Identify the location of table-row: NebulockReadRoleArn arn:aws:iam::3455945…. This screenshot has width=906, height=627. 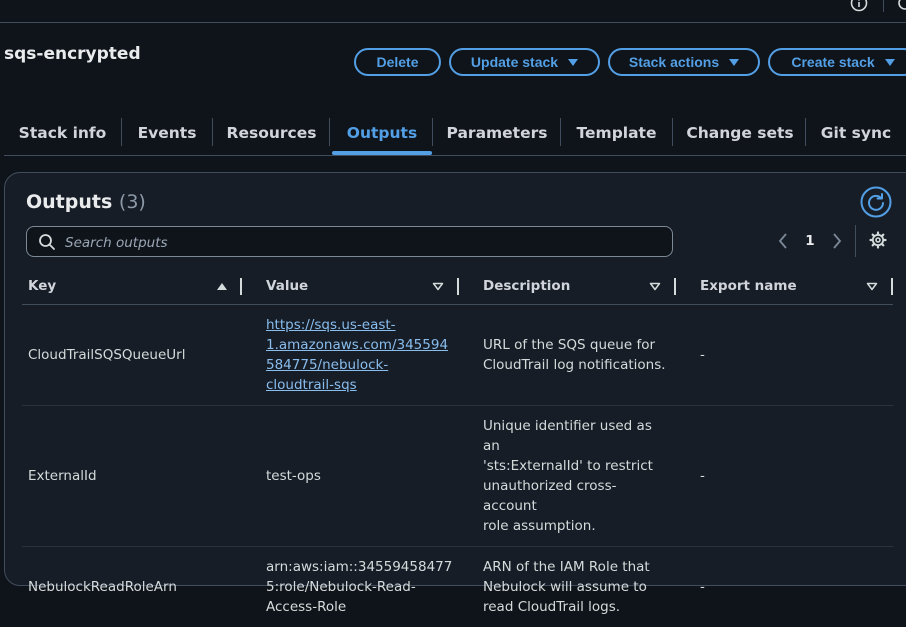
(457, 587).